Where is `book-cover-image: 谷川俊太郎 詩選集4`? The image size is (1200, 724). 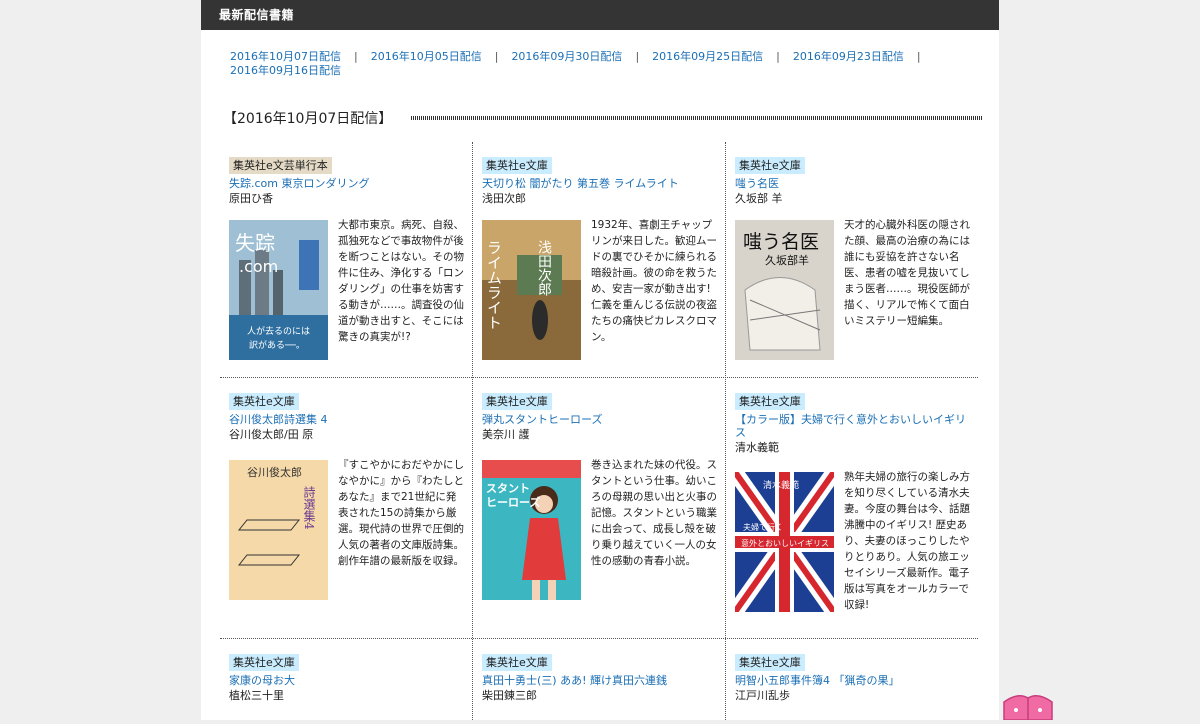 book-cover-image: 谷川俊太郎 詩選集4 is located at coordinates (278, 530).